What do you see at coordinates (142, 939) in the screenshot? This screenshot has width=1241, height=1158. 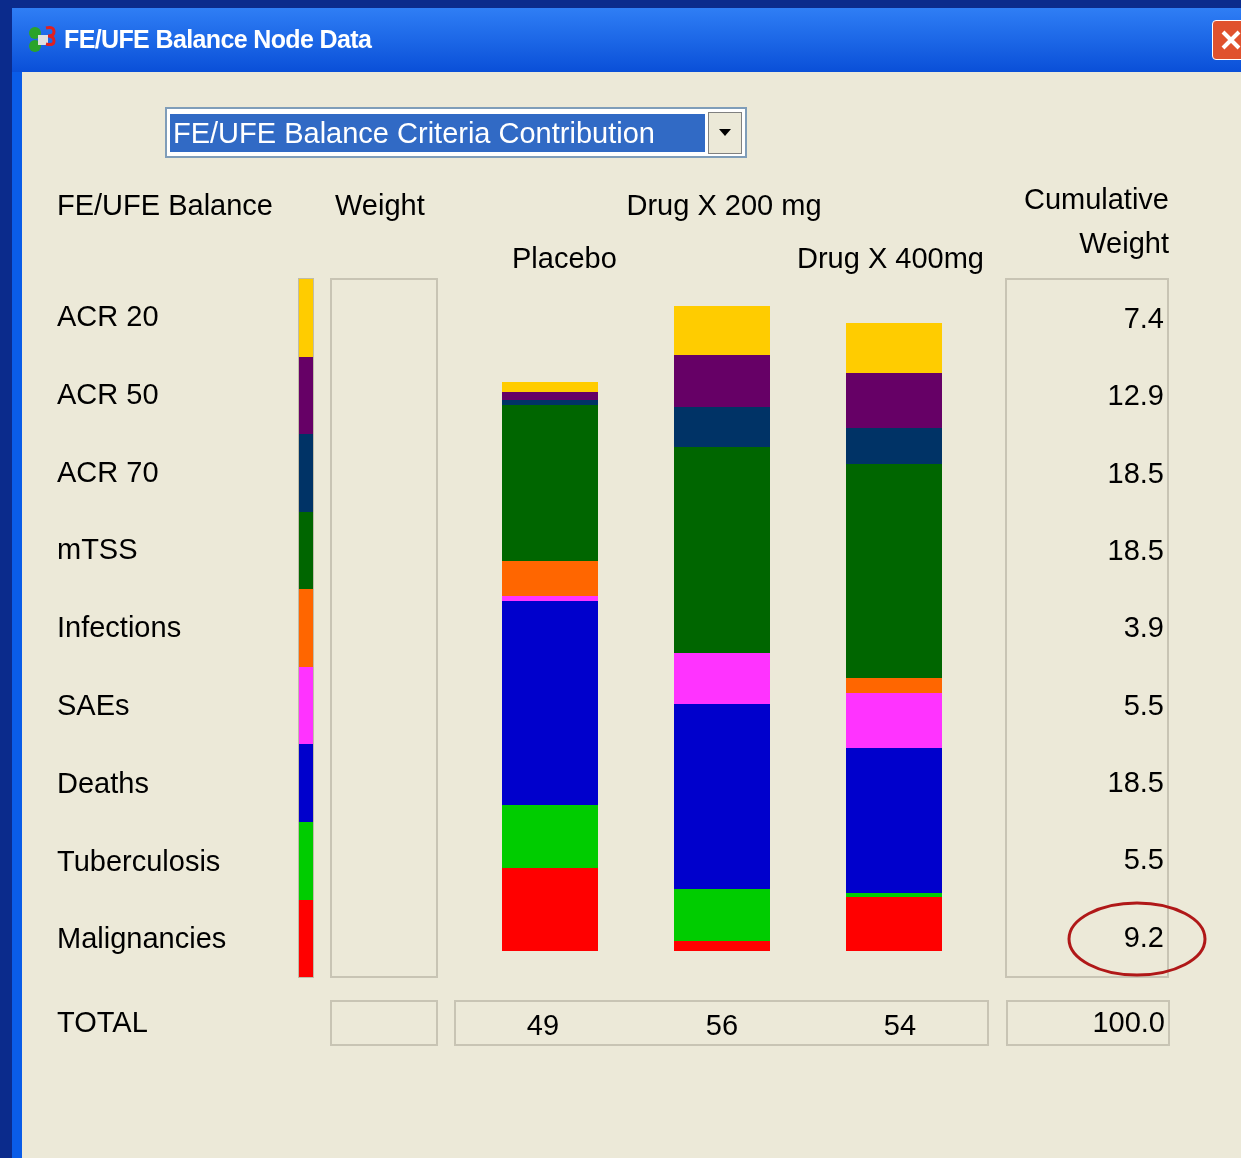 I see `criterion-label: Malignancies` at bounding box center [142, 939].